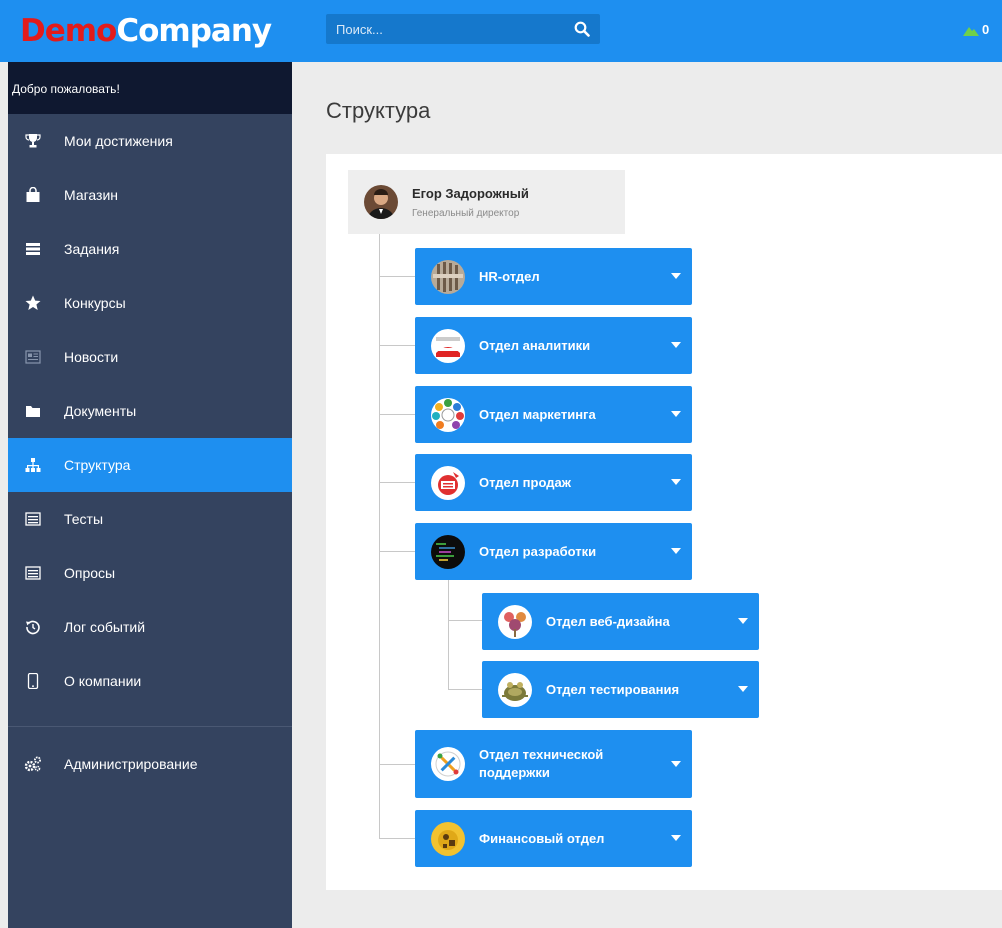 This screenshot has width=1002, height=928. What do you see at coordinates (33, 303) in the screenshot?
I see `star-icon` at bounding box center [33, 303].